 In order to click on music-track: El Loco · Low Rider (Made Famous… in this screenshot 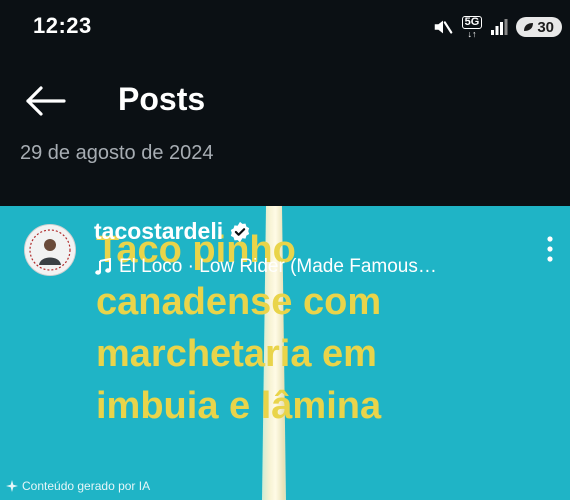, I will do `click(278, 266)`.